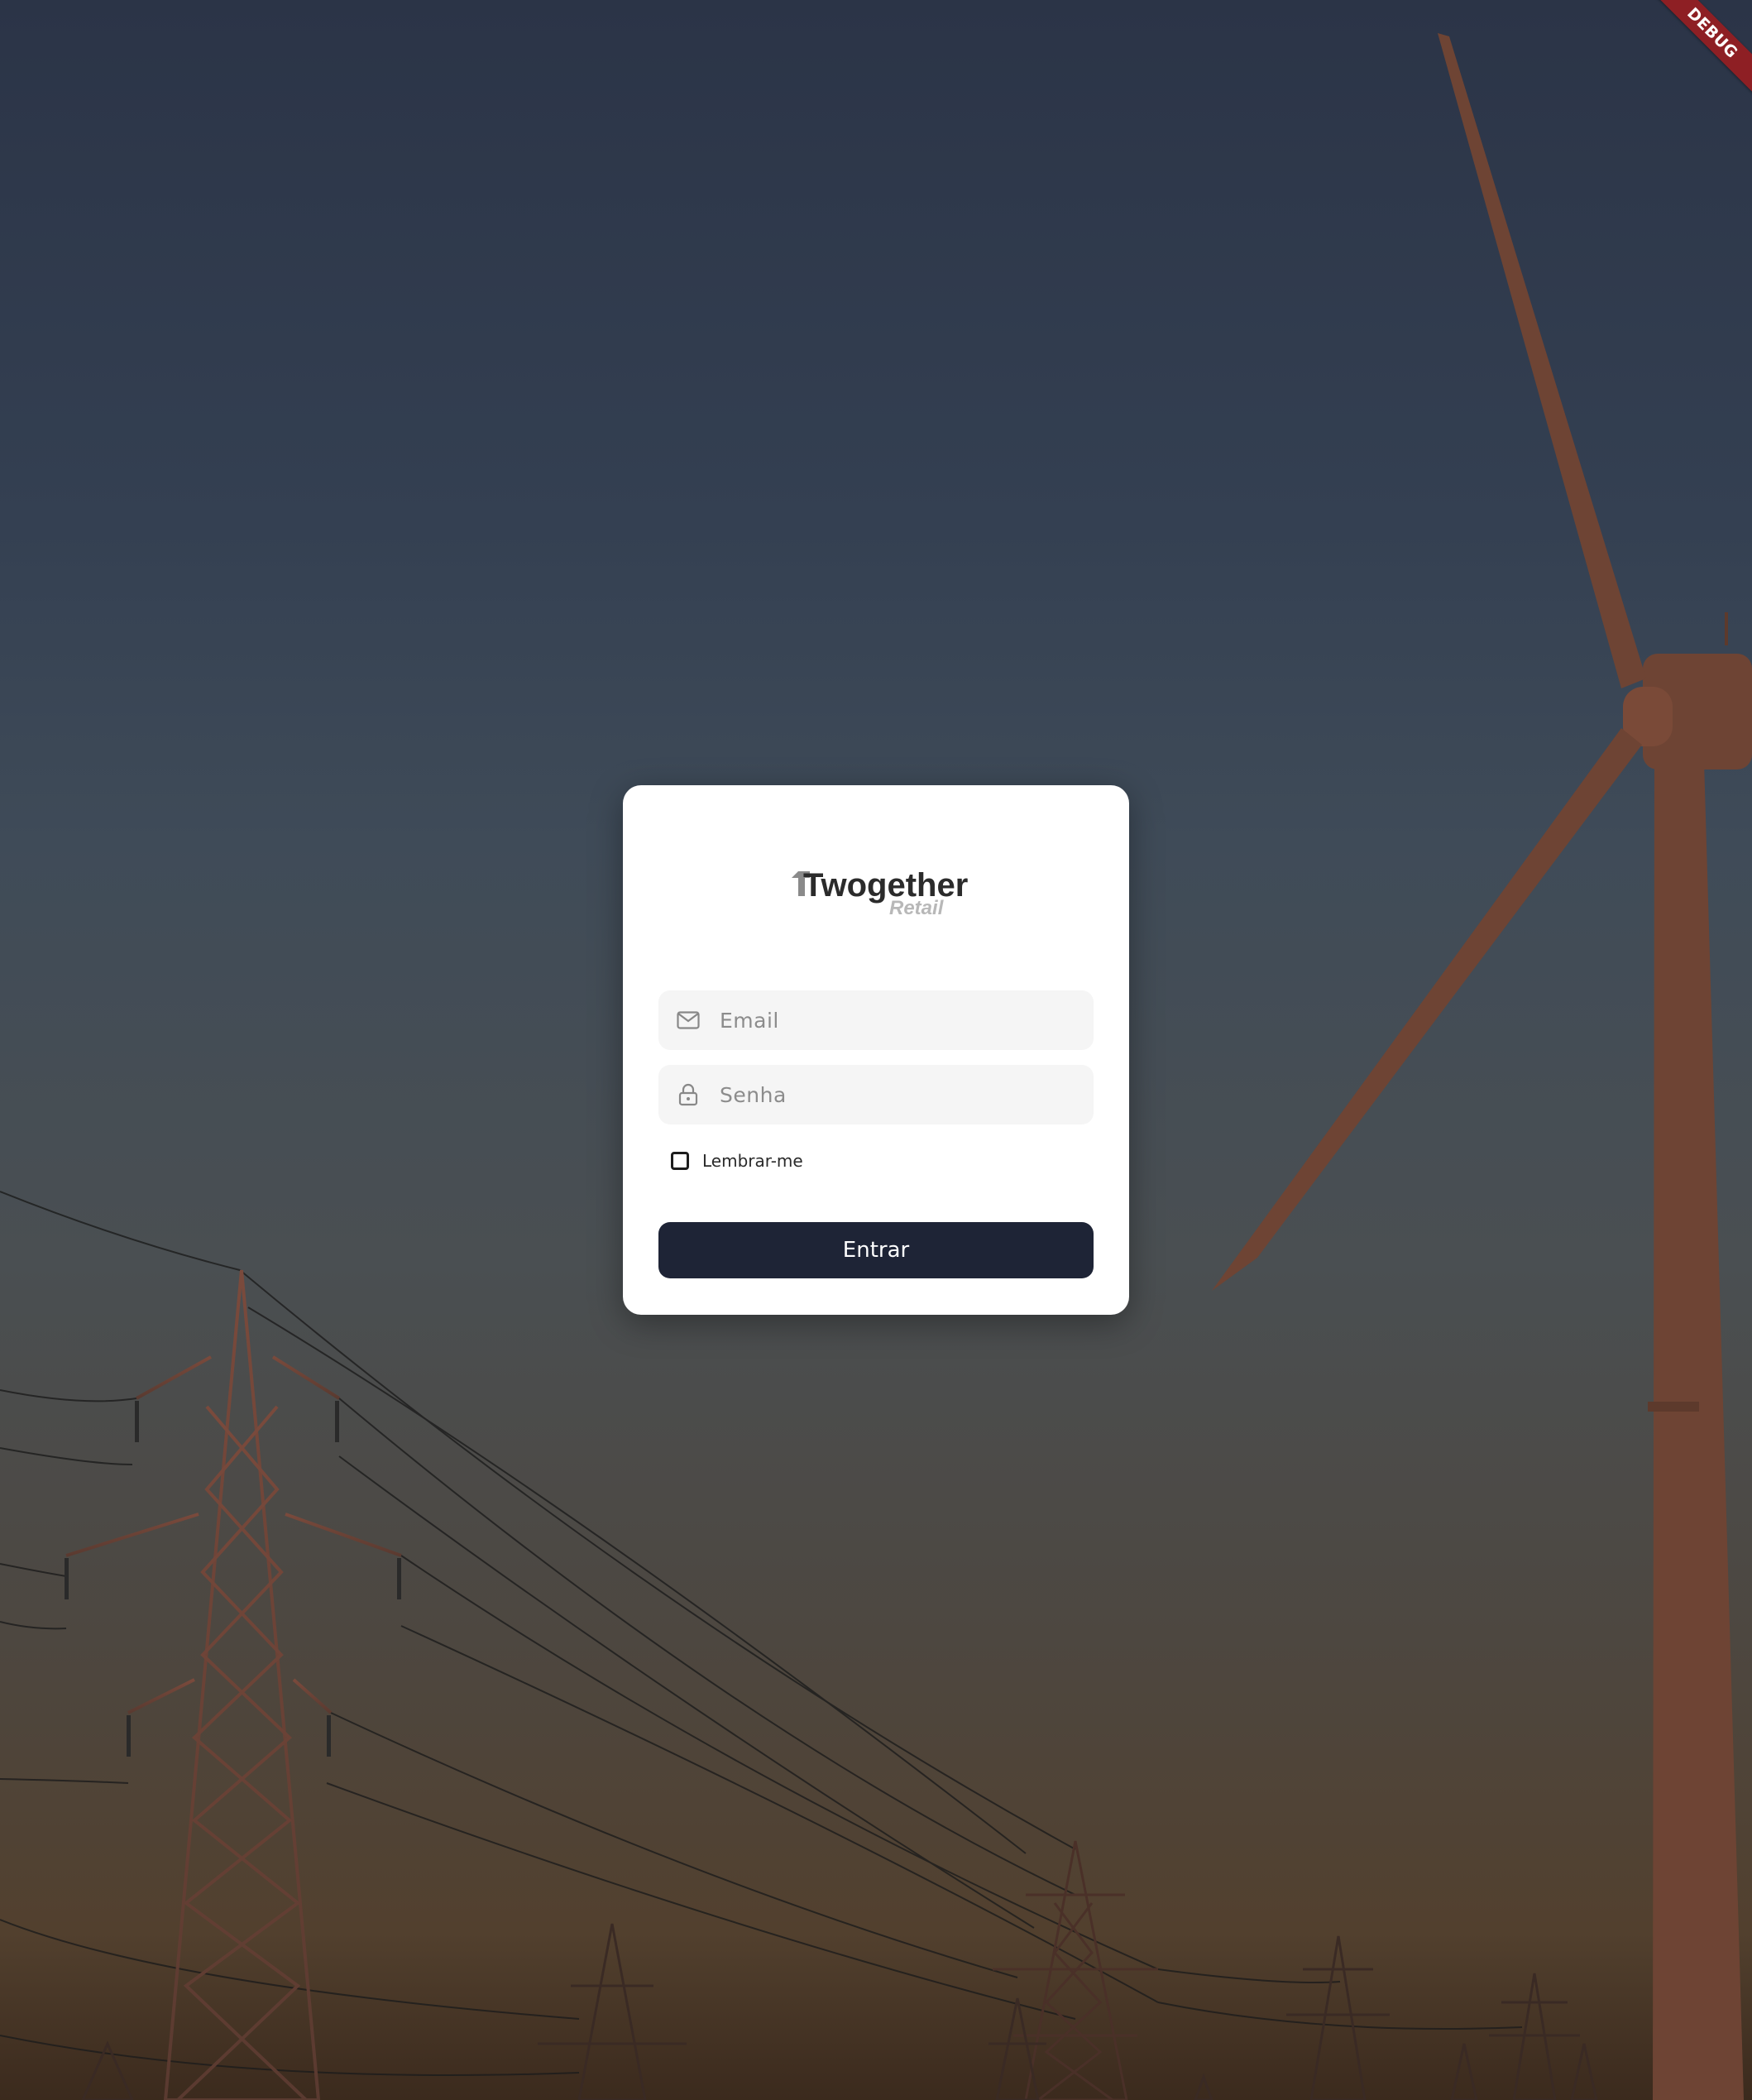 The height and width of the screenshot is (2100, 1752). What do you see at coordinates (893, 1094) in the screenshot?
I see `password-input` at bounding box center [893, 1094].